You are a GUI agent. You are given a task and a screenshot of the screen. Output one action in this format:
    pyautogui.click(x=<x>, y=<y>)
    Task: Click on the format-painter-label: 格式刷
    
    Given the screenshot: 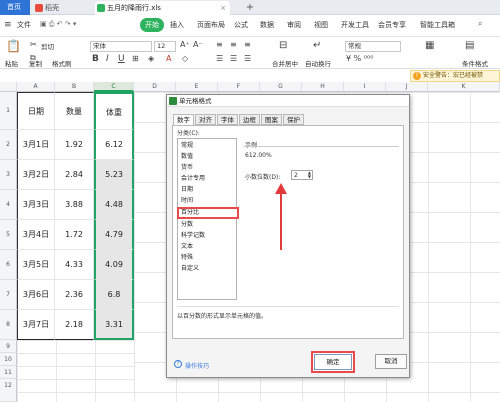 What is the action you would take?
    pyautogui.click(x=62, y=63)
    